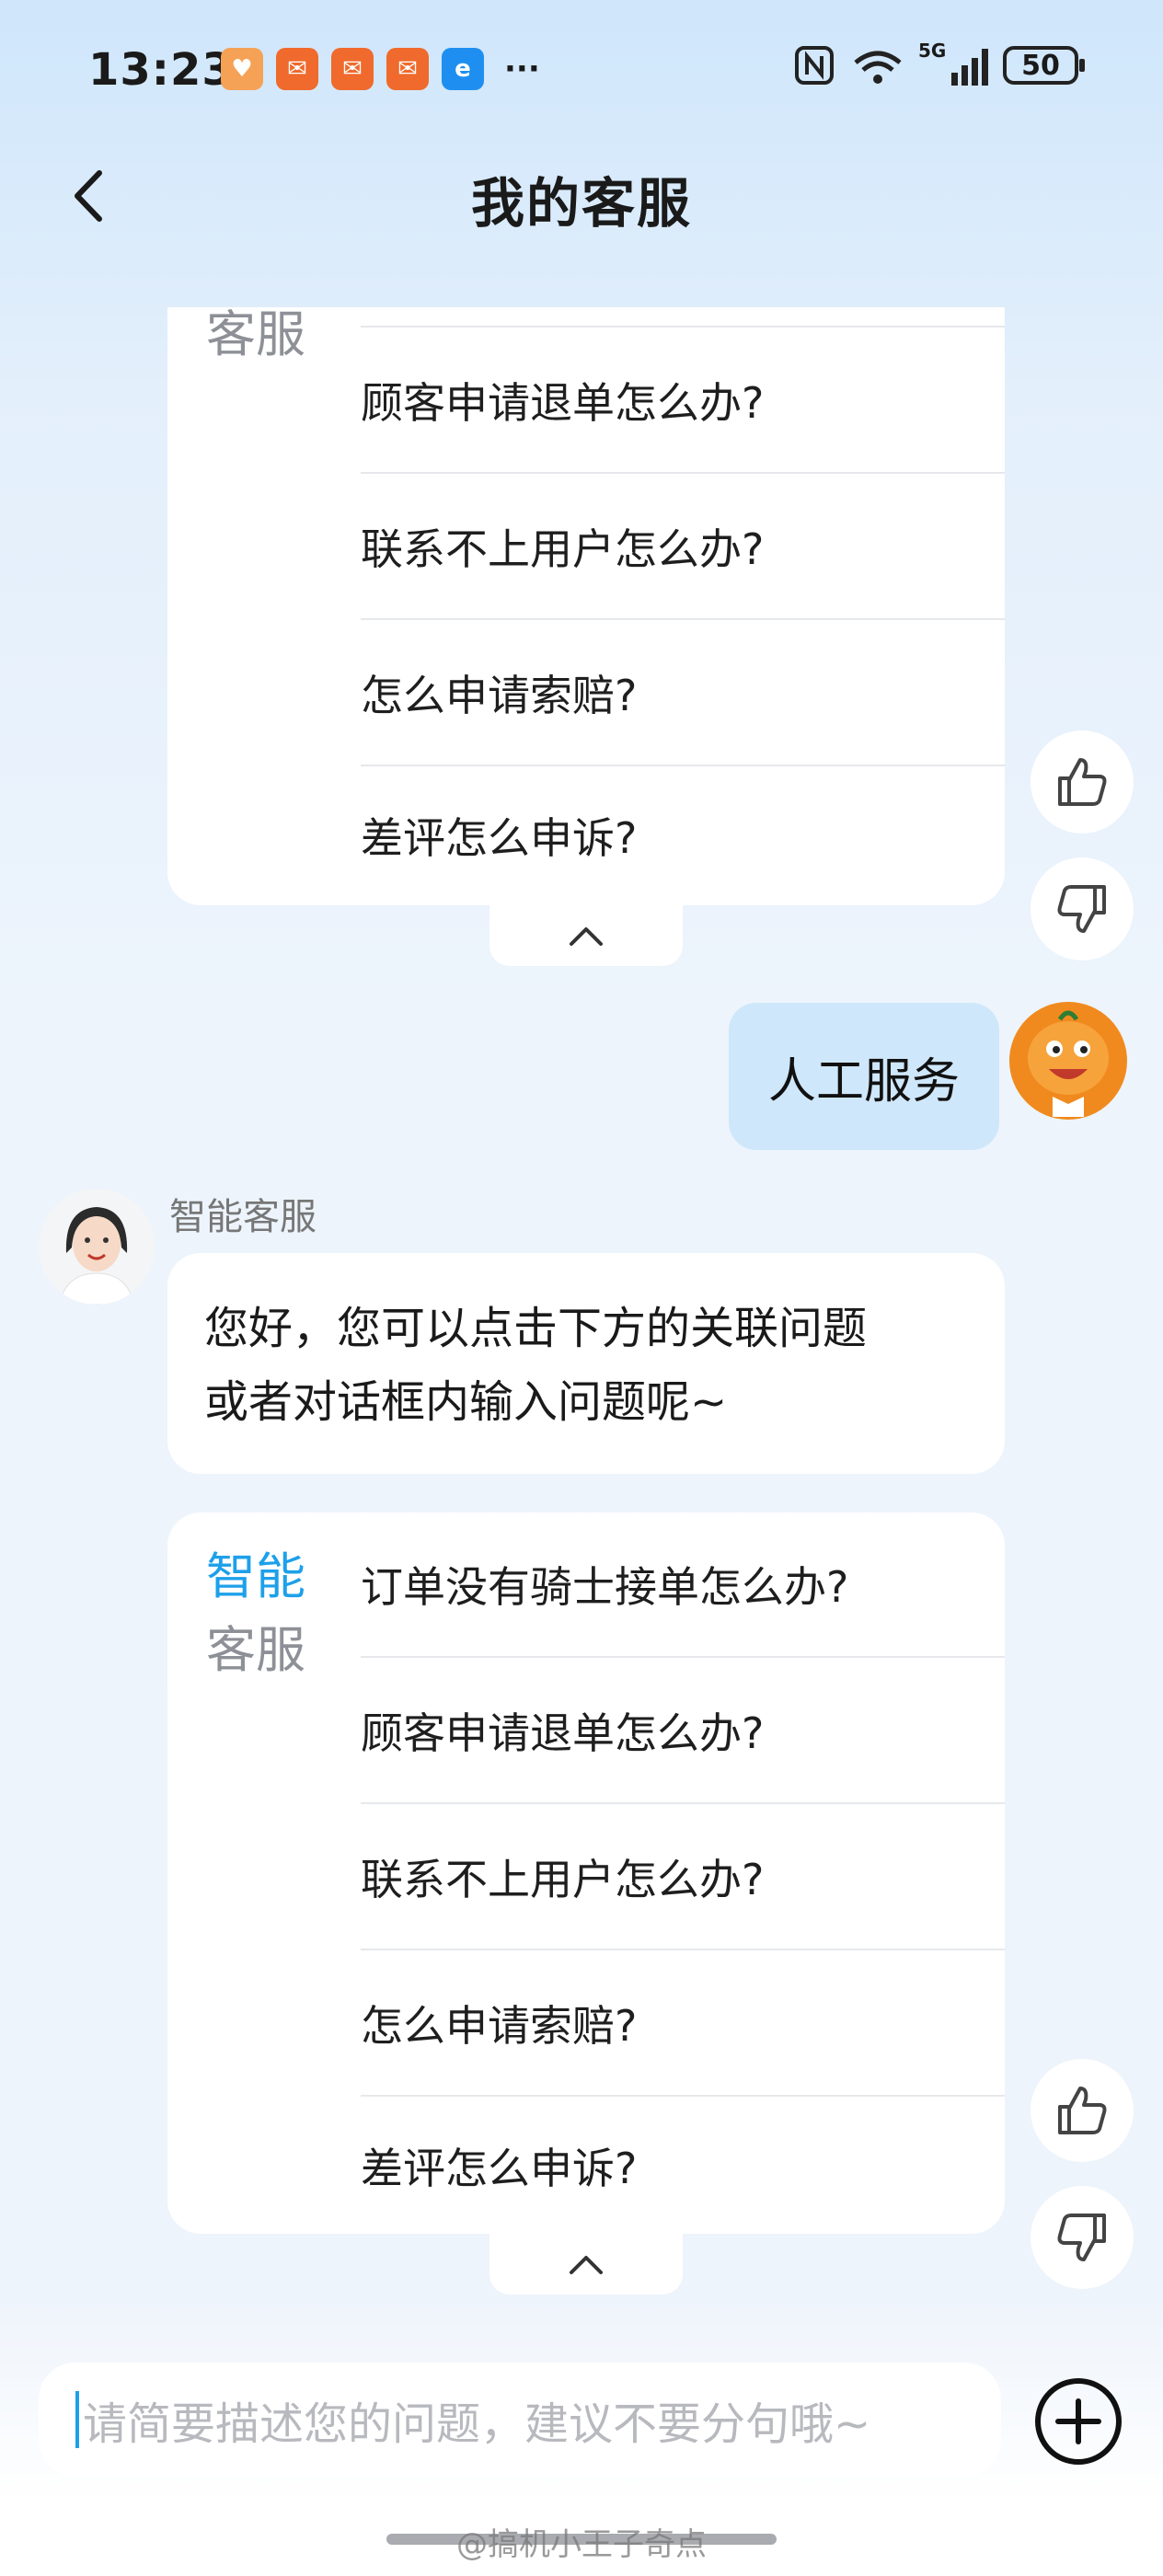 This screenshot has width=1163, height=2576. I want to click on bot-message-line: 您好，您可以点击下方的关联问题, so click(536, 1328).